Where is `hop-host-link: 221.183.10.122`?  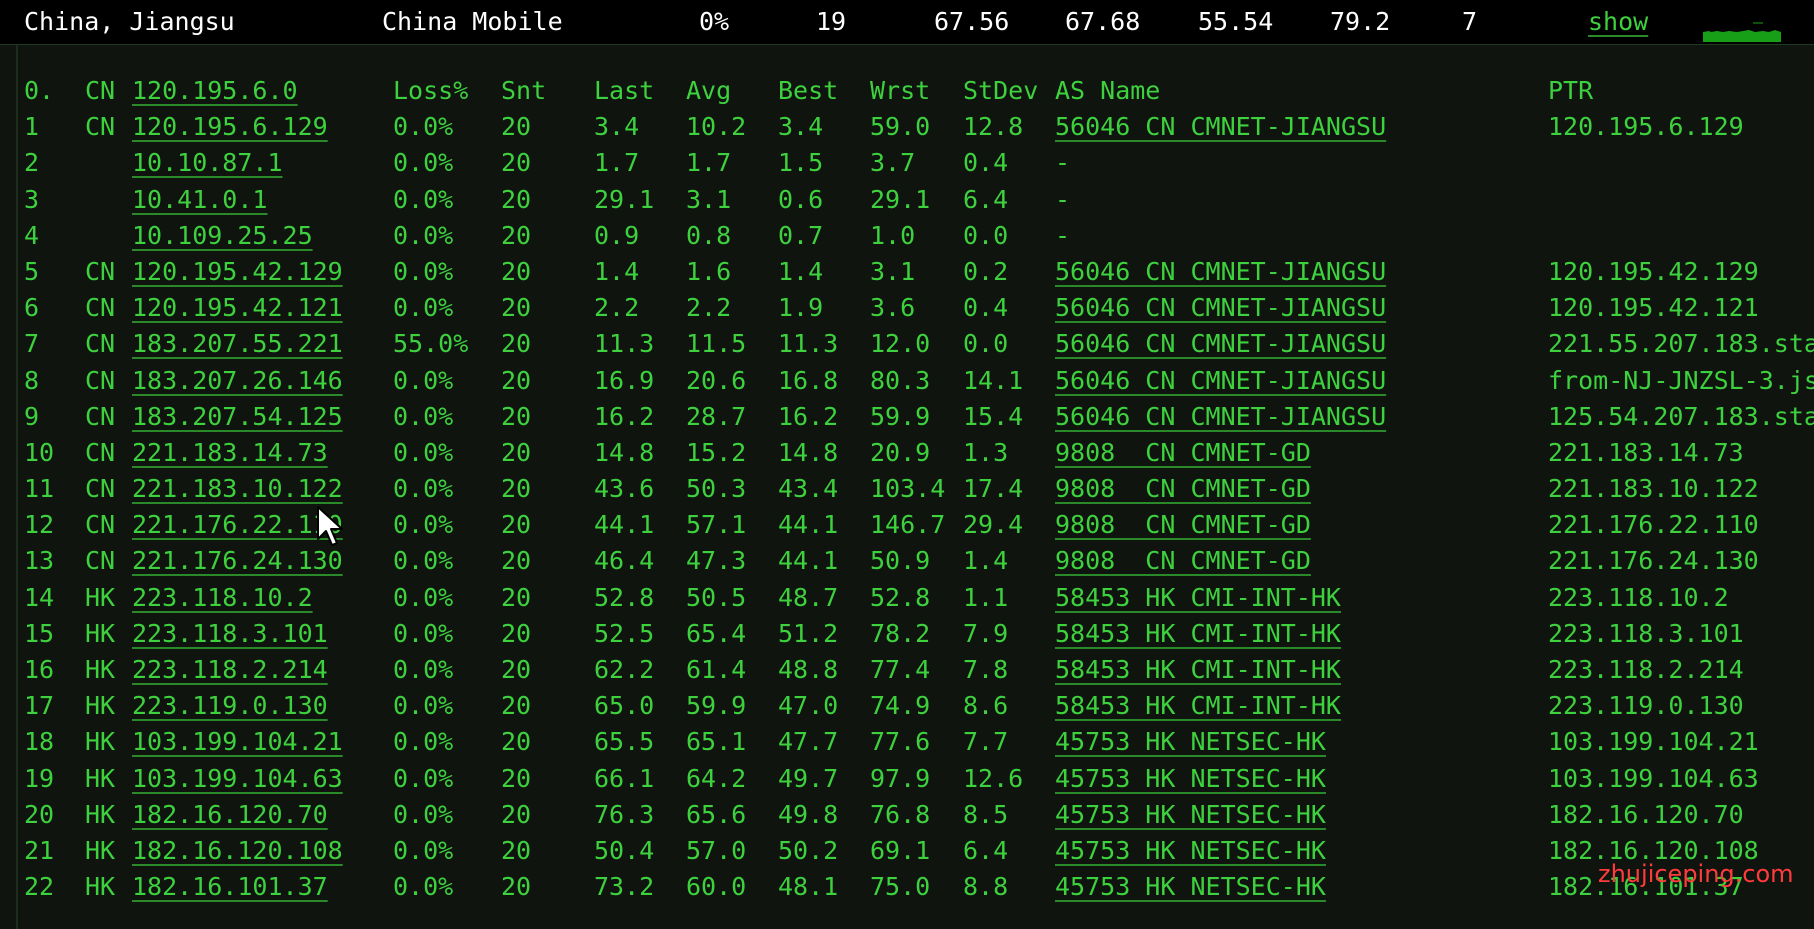 hop-host-link: 221.183.10.122 is located at coordinates (237, 488).